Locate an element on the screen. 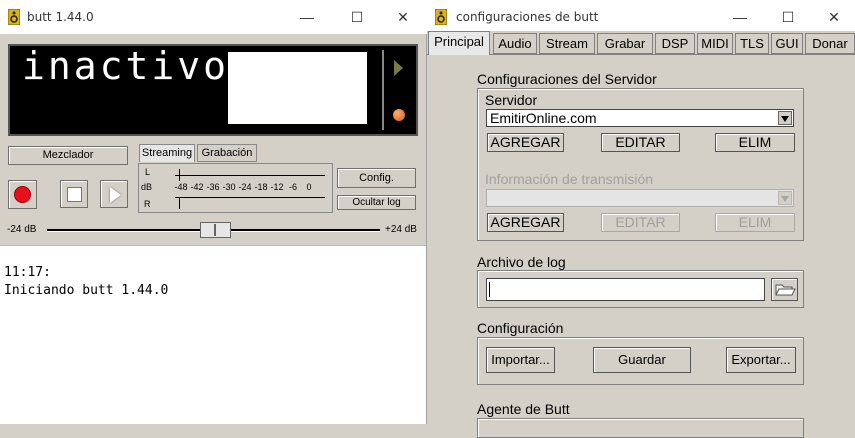 Image resolution: width=855 pixels, height=438 pixels. tab-midi: MIDI is located at coordinates (715, 43).